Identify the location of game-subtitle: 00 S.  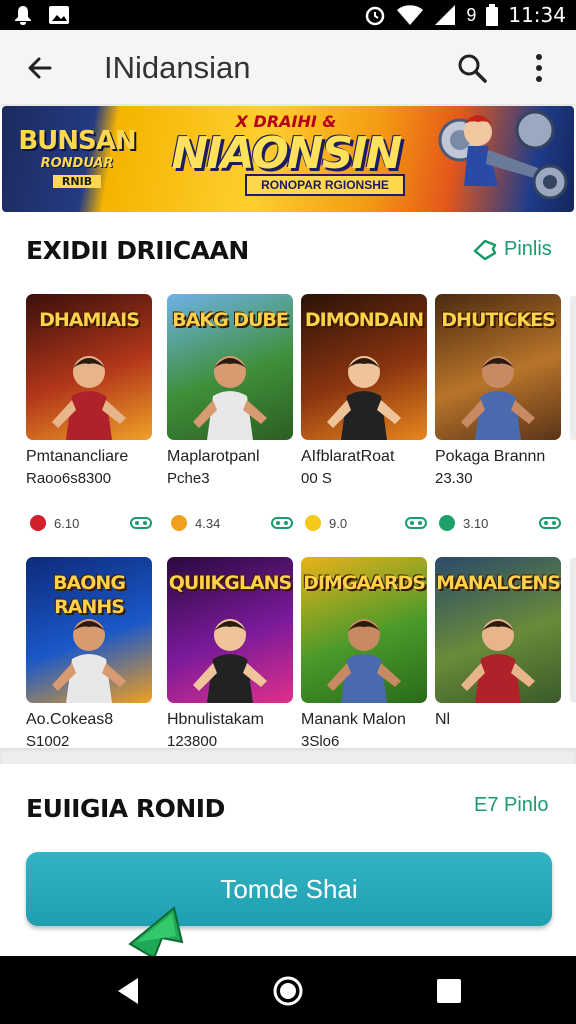
(316, 478).